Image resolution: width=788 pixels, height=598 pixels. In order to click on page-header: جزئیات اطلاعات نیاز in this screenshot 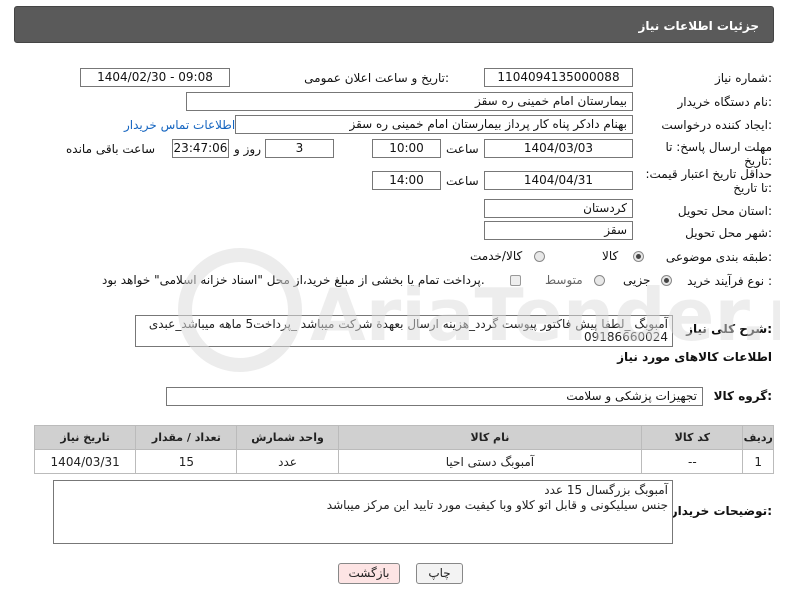, I will do `click(394, 24)`.